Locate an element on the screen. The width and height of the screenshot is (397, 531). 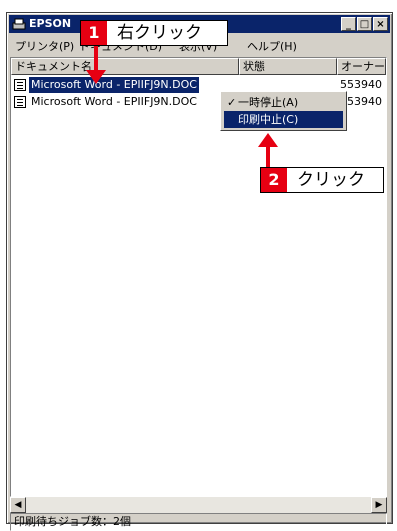
menu-help: ヘルプ(H) is located at coordinates (272, 46).